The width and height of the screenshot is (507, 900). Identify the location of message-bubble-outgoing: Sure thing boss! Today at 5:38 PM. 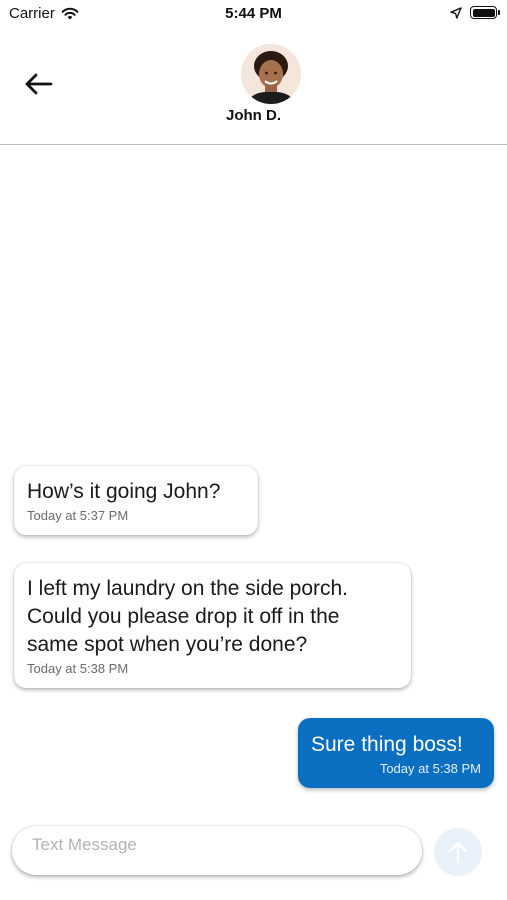
(396, 753).